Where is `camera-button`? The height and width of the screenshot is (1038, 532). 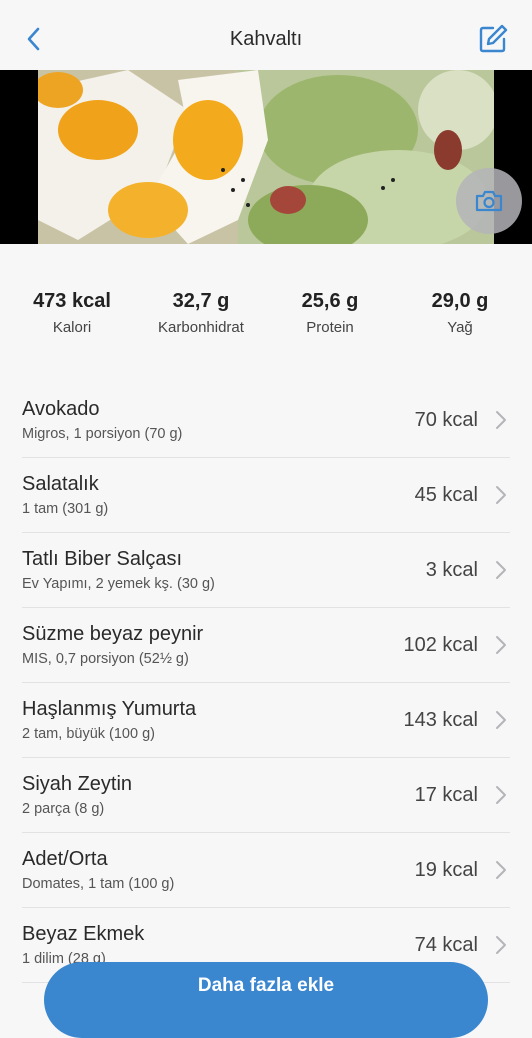
camera-button is located at coordinates (489, 201).